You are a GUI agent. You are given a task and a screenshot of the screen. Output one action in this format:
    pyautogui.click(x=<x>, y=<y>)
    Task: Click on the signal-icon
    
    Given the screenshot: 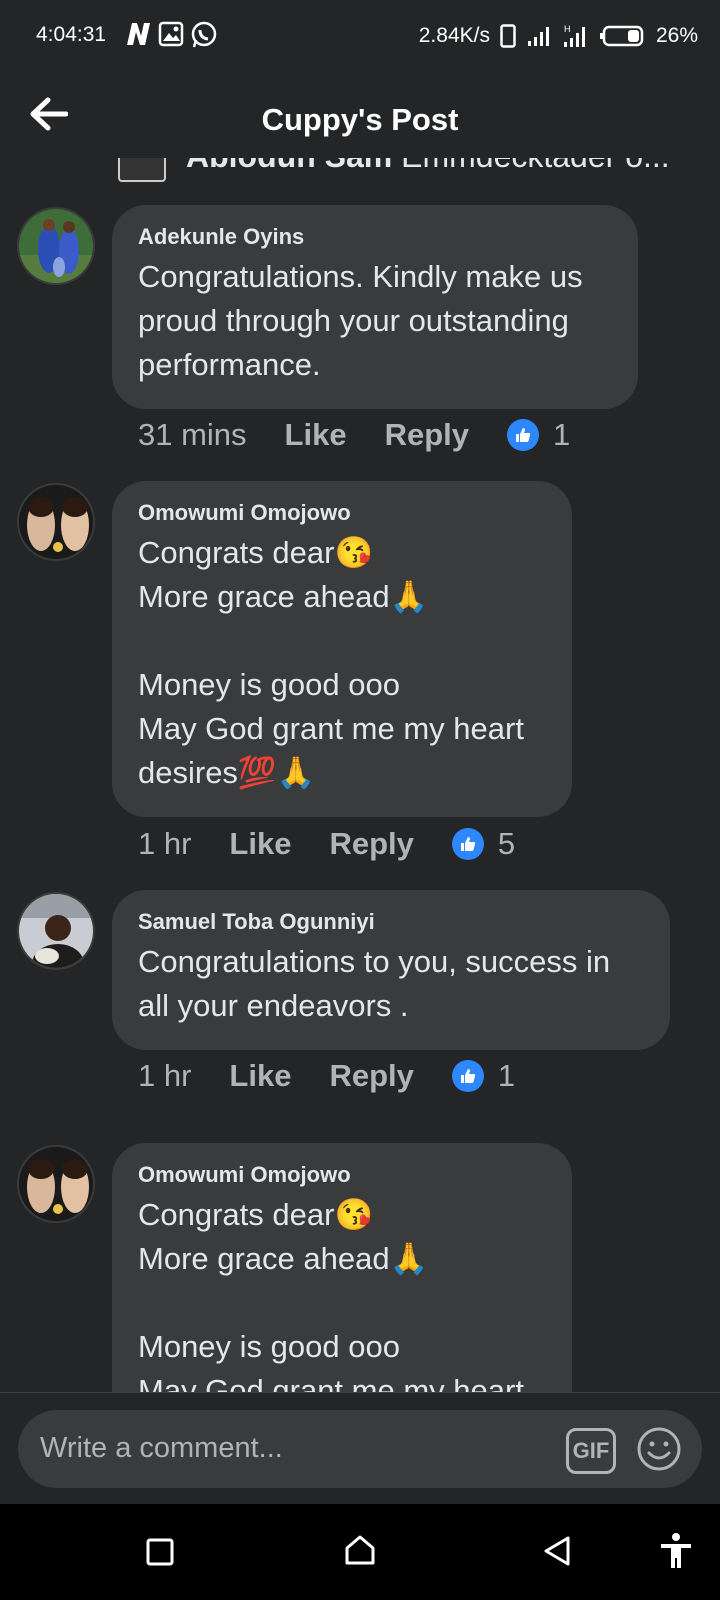 What is the action you would take?
    pyautogui.click(x=538, y=36)
    